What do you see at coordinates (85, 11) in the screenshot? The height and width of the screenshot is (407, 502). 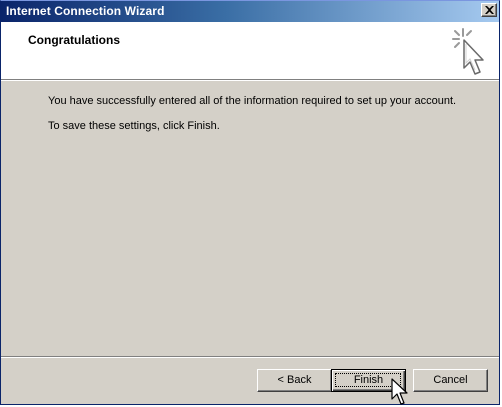 I see `window-title: Internet Connection Wizard` at bounding box center [85, 11].